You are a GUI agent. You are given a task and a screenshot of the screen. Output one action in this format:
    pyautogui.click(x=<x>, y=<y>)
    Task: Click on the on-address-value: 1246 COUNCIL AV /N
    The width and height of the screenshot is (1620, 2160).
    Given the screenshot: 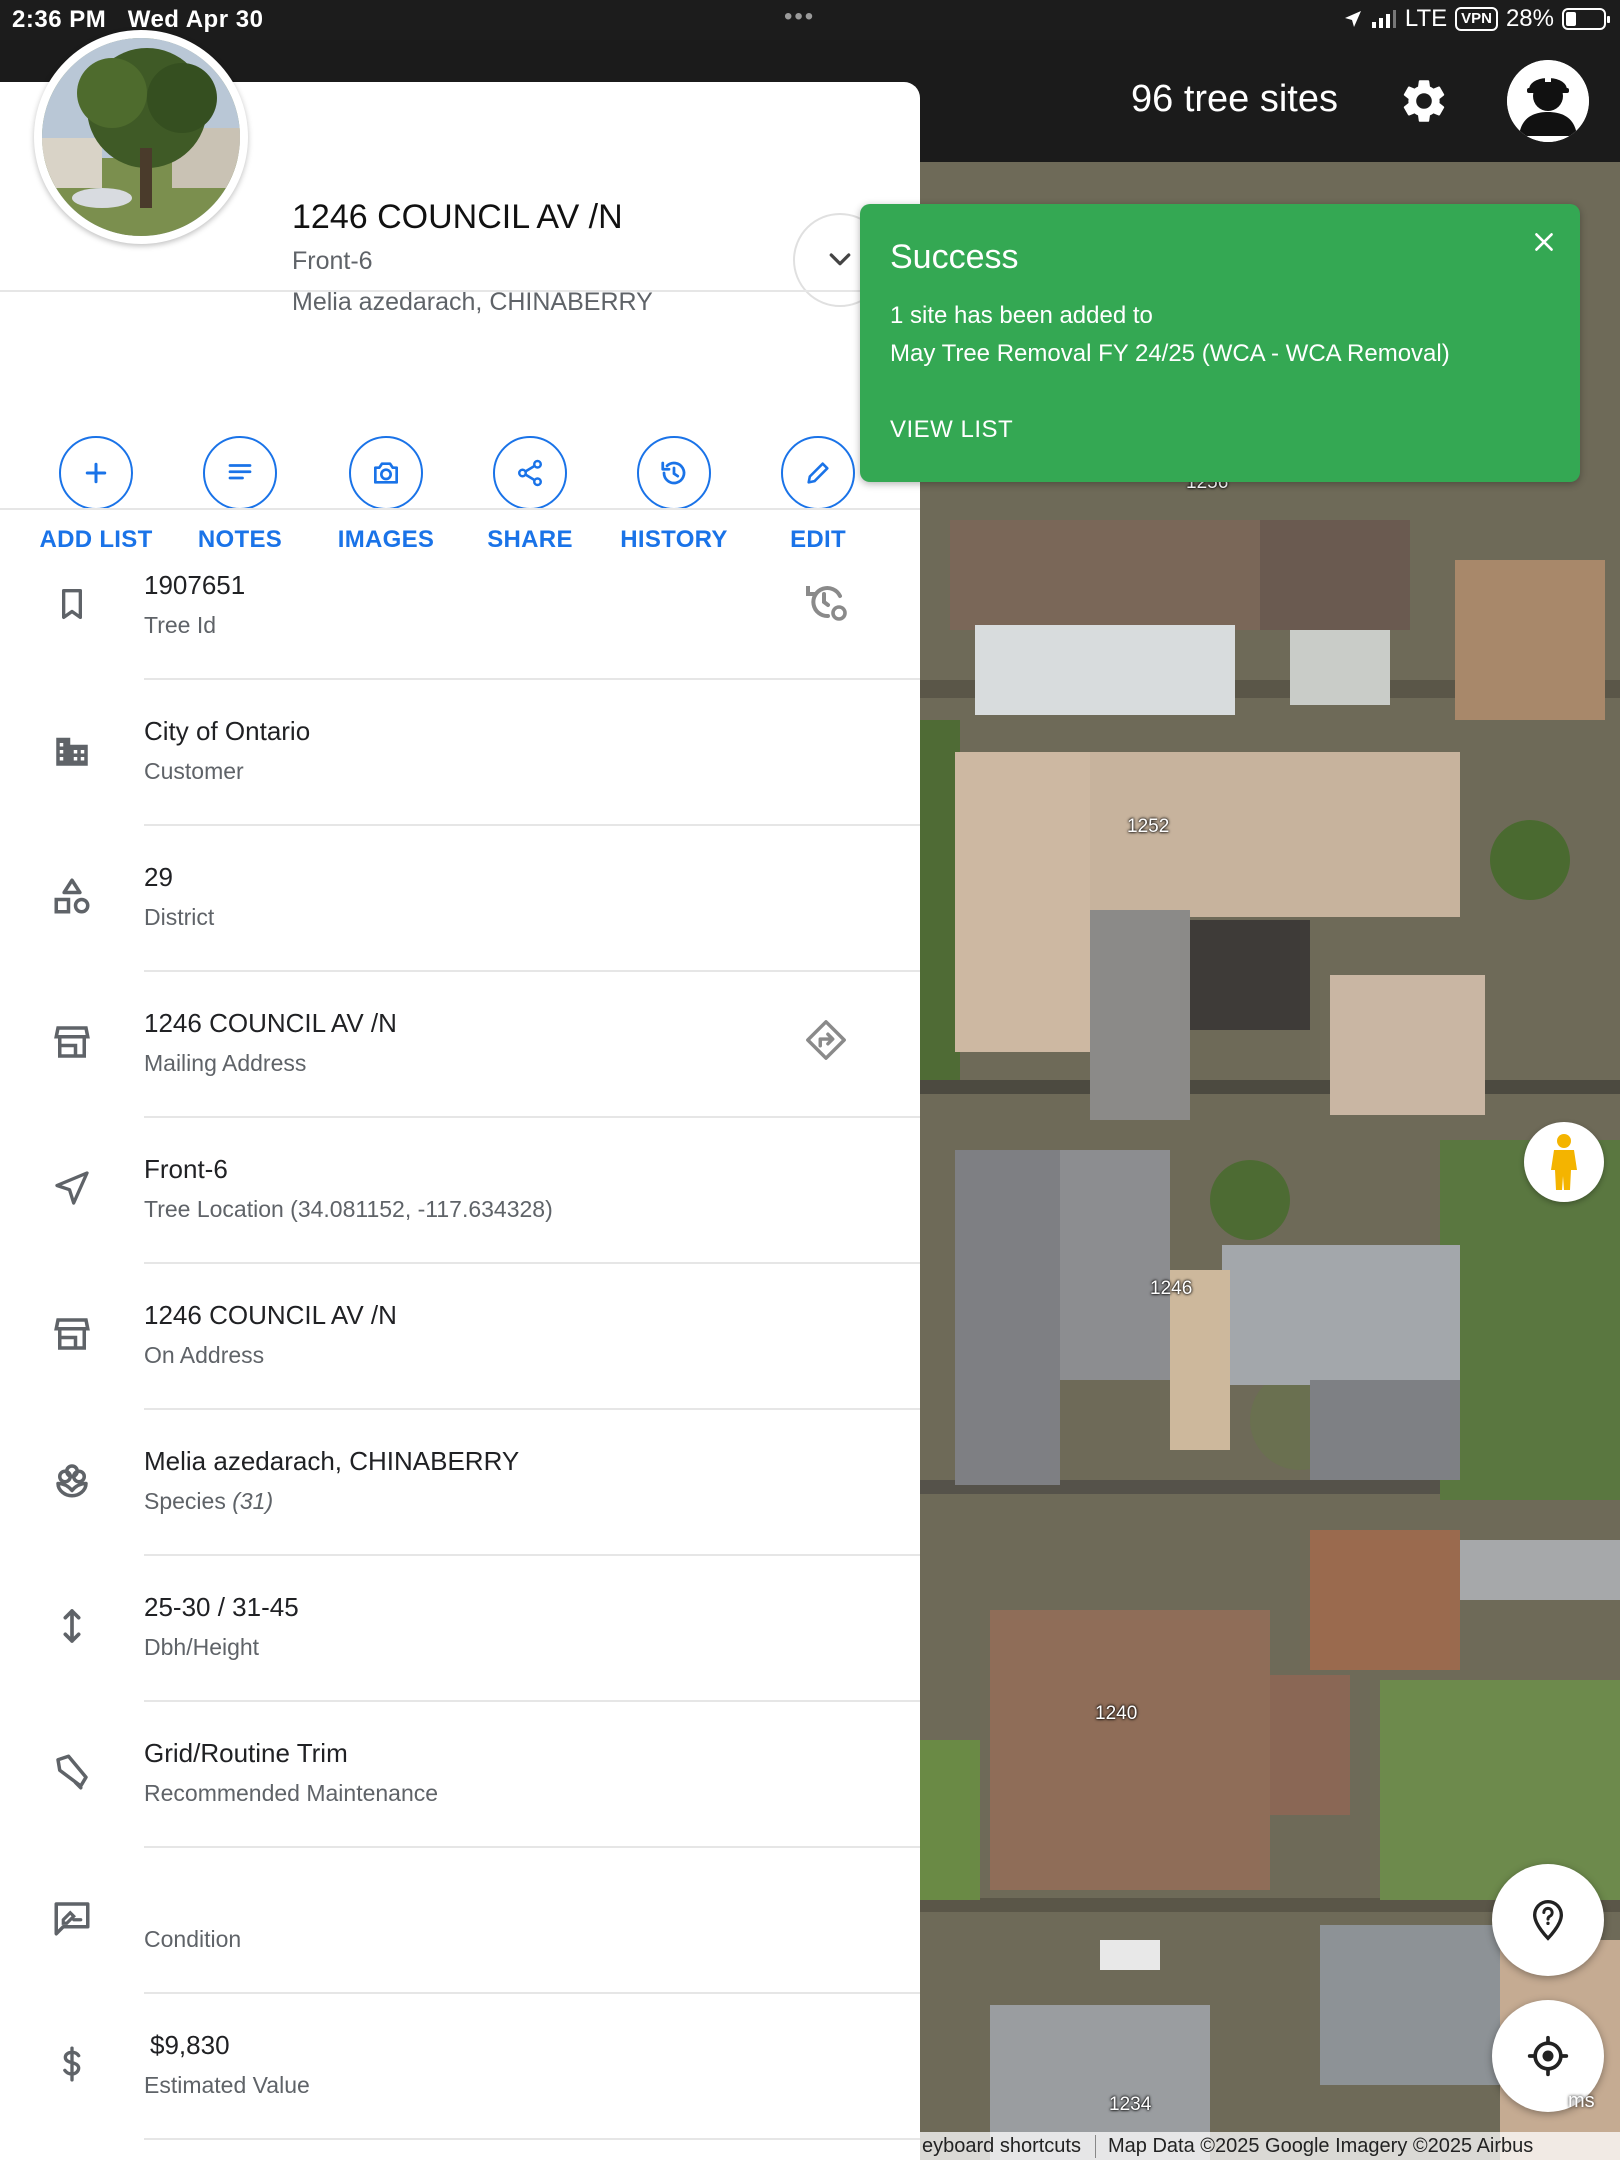 What is the action you would take?
    pyautogui.click(x=270, y=1315)
    